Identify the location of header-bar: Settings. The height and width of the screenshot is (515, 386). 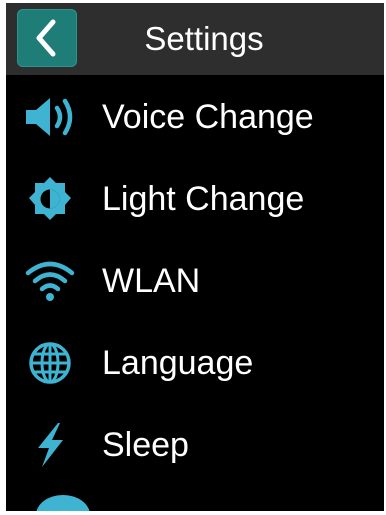
(195, 39).